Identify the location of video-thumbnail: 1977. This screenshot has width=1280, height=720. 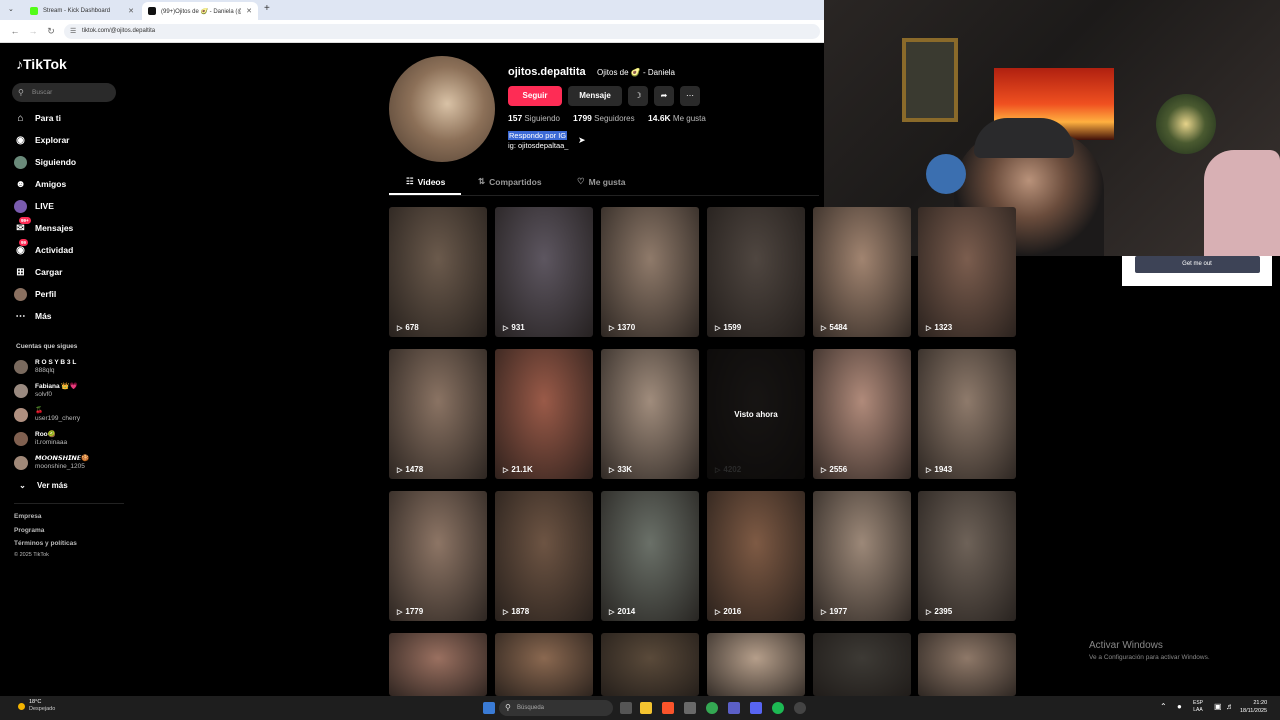
(862, 556).